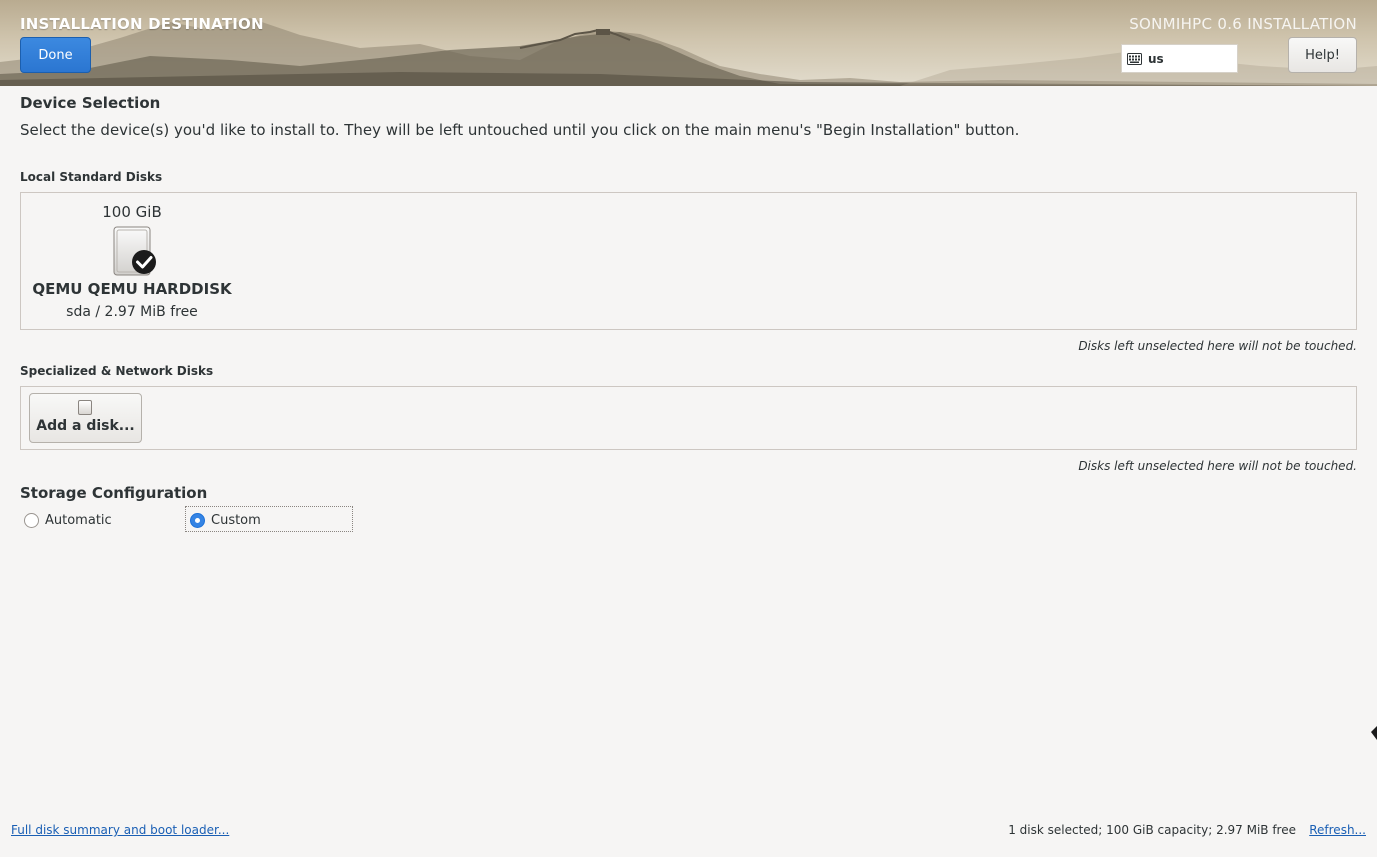  What do you see at coordinates (197, 520) in the screenshot?
I see `radio-checked-icon` at bounding box center [197, 520].